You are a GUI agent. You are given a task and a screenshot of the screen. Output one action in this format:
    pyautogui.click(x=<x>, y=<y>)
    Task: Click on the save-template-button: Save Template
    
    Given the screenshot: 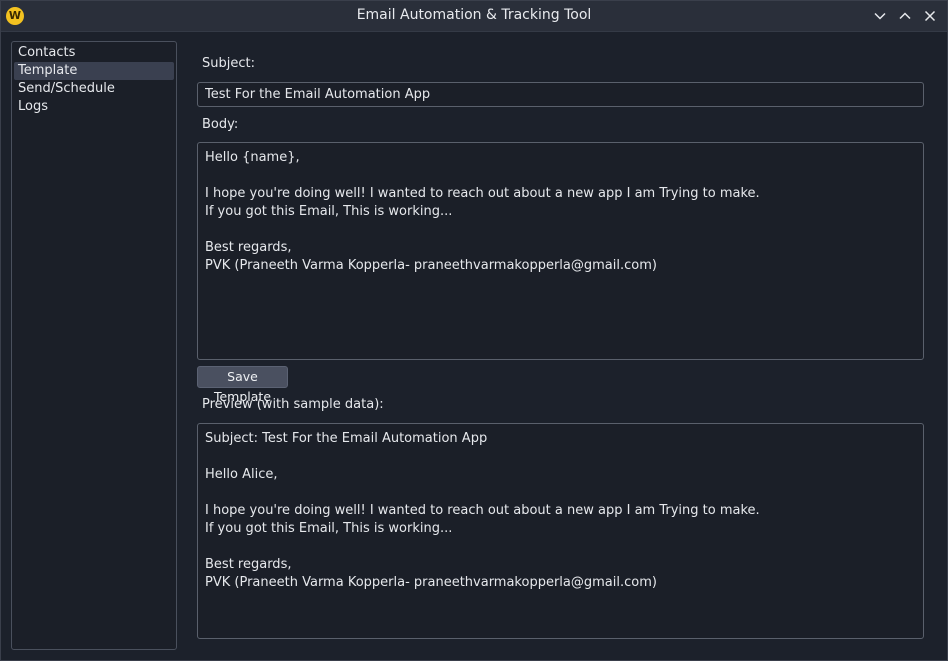 What is the action you would take?
    pyautogui.click(x=242, y=385)
    